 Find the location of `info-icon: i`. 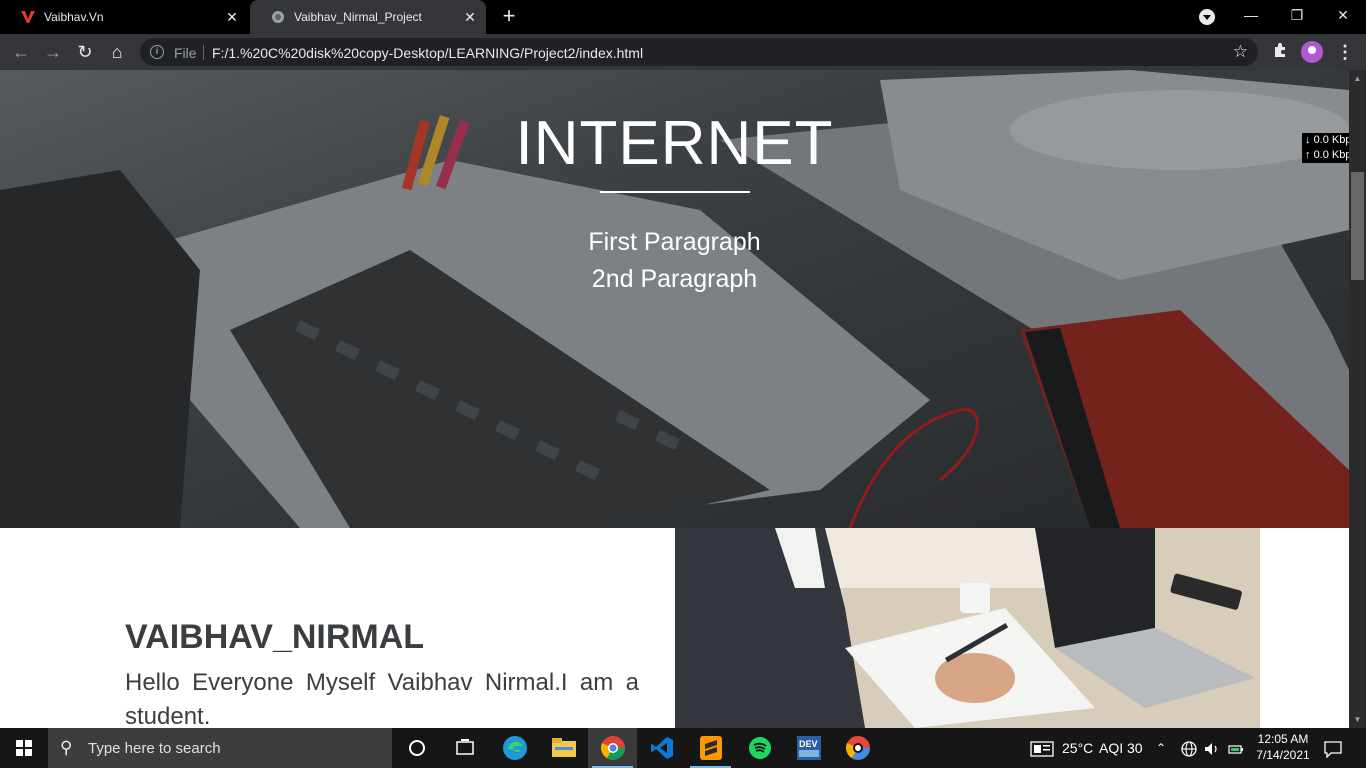

info-icon: i is located at coordinates (157, 52).